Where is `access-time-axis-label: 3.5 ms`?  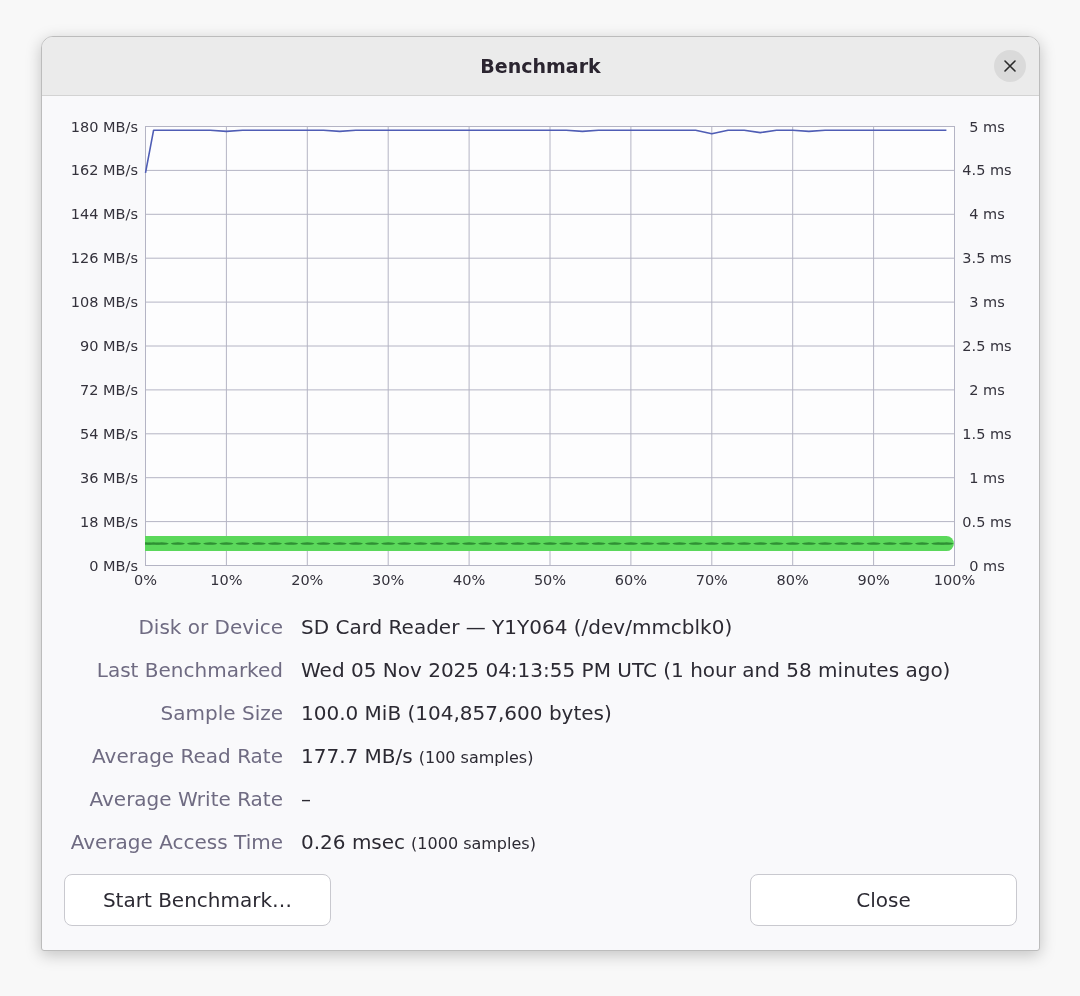
access-time-axis-label: 3.5 ms is located at coordinates (987, 258).